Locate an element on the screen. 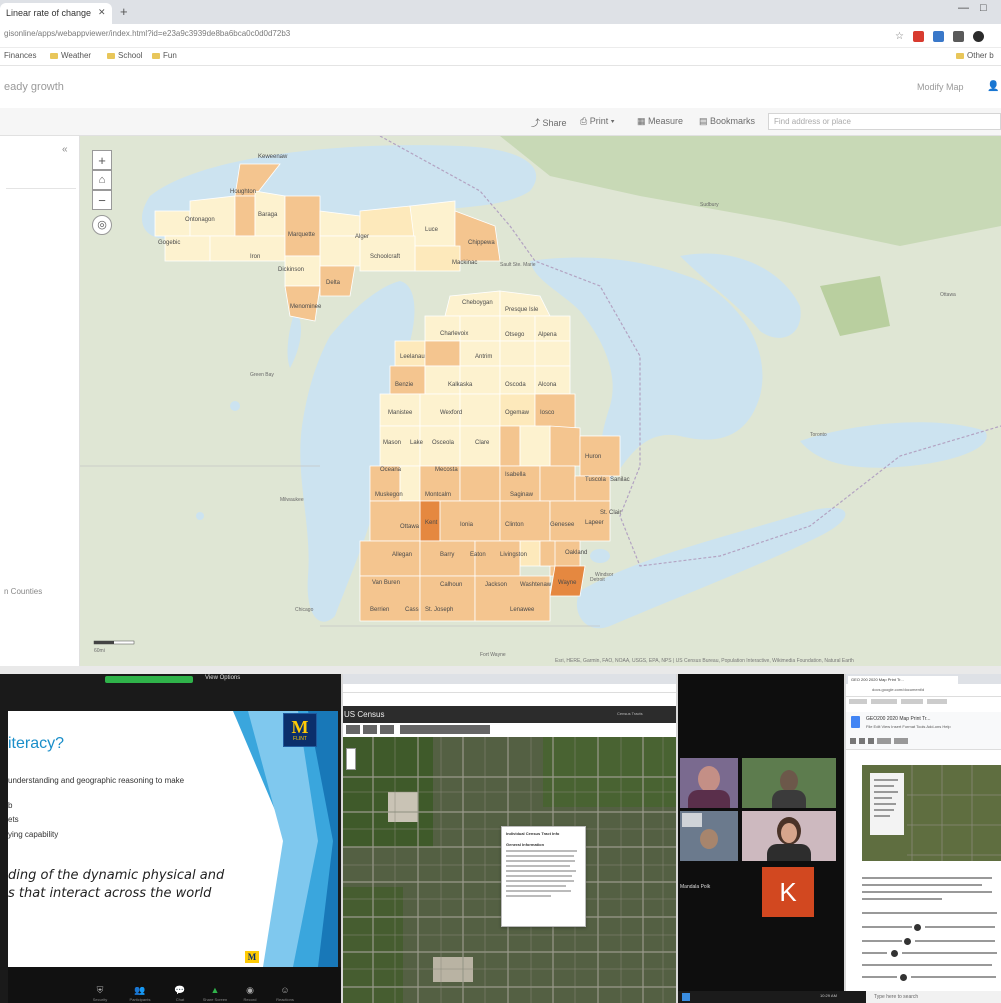 This screenshot has height=1003, width=1001. view-options-label: View Options is located at coordinates (222, 678).